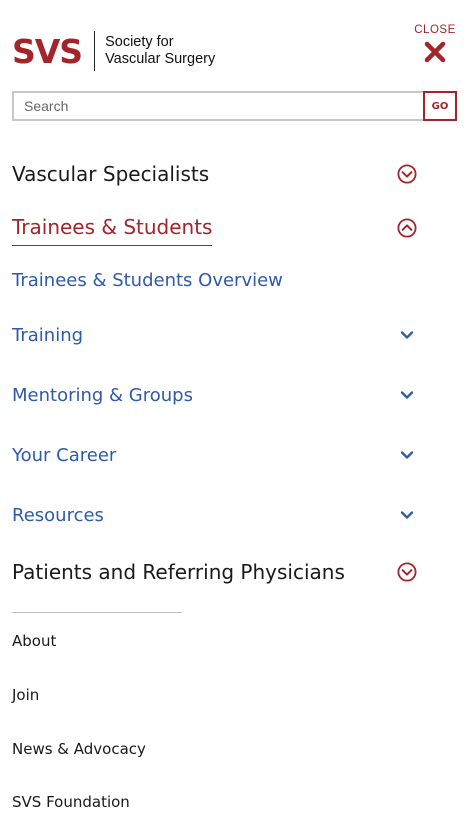 This screenshot has width=473, height=828. I want to click on circle-chevron-up-icon, so click(407, 228).